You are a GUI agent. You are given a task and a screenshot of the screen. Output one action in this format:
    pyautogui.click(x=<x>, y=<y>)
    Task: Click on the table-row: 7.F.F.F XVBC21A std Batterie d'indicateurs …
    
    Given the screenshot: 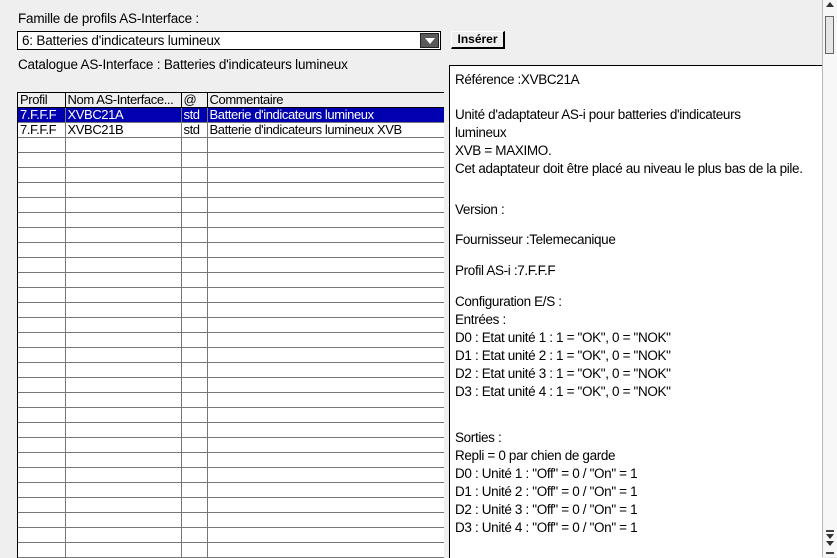 What is the action you would take?
    pyautogui.click(x=231, y=115)
    